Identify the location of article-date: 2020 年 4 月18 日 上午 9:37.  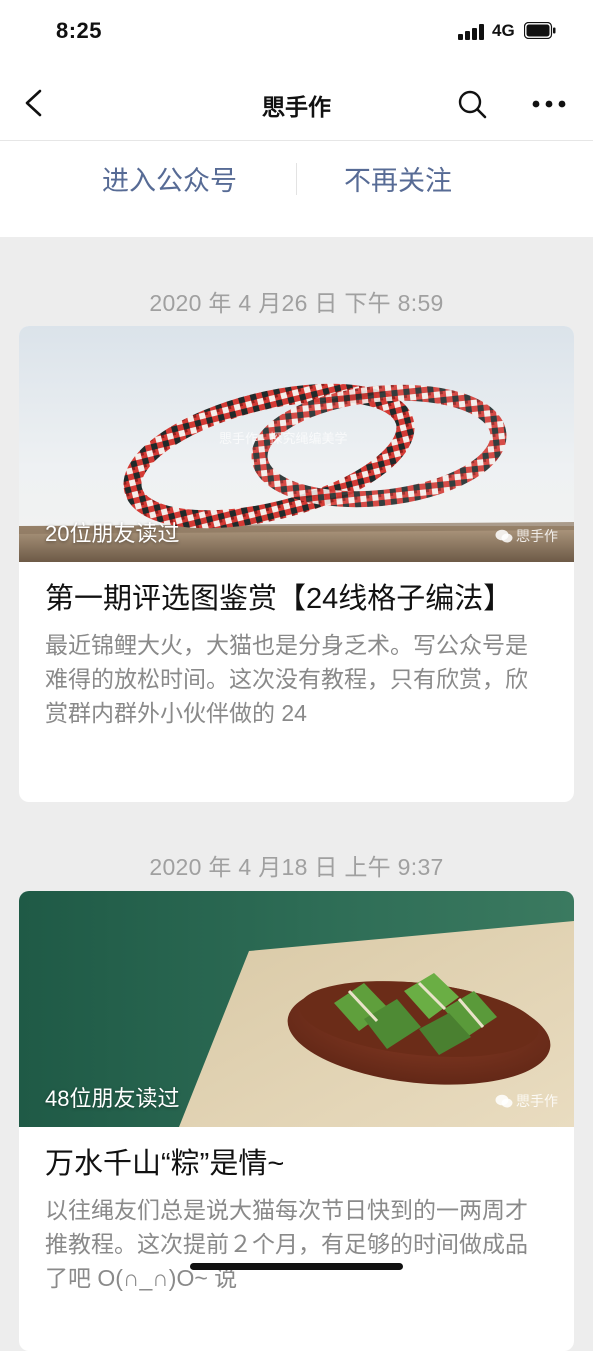
(296, 867).